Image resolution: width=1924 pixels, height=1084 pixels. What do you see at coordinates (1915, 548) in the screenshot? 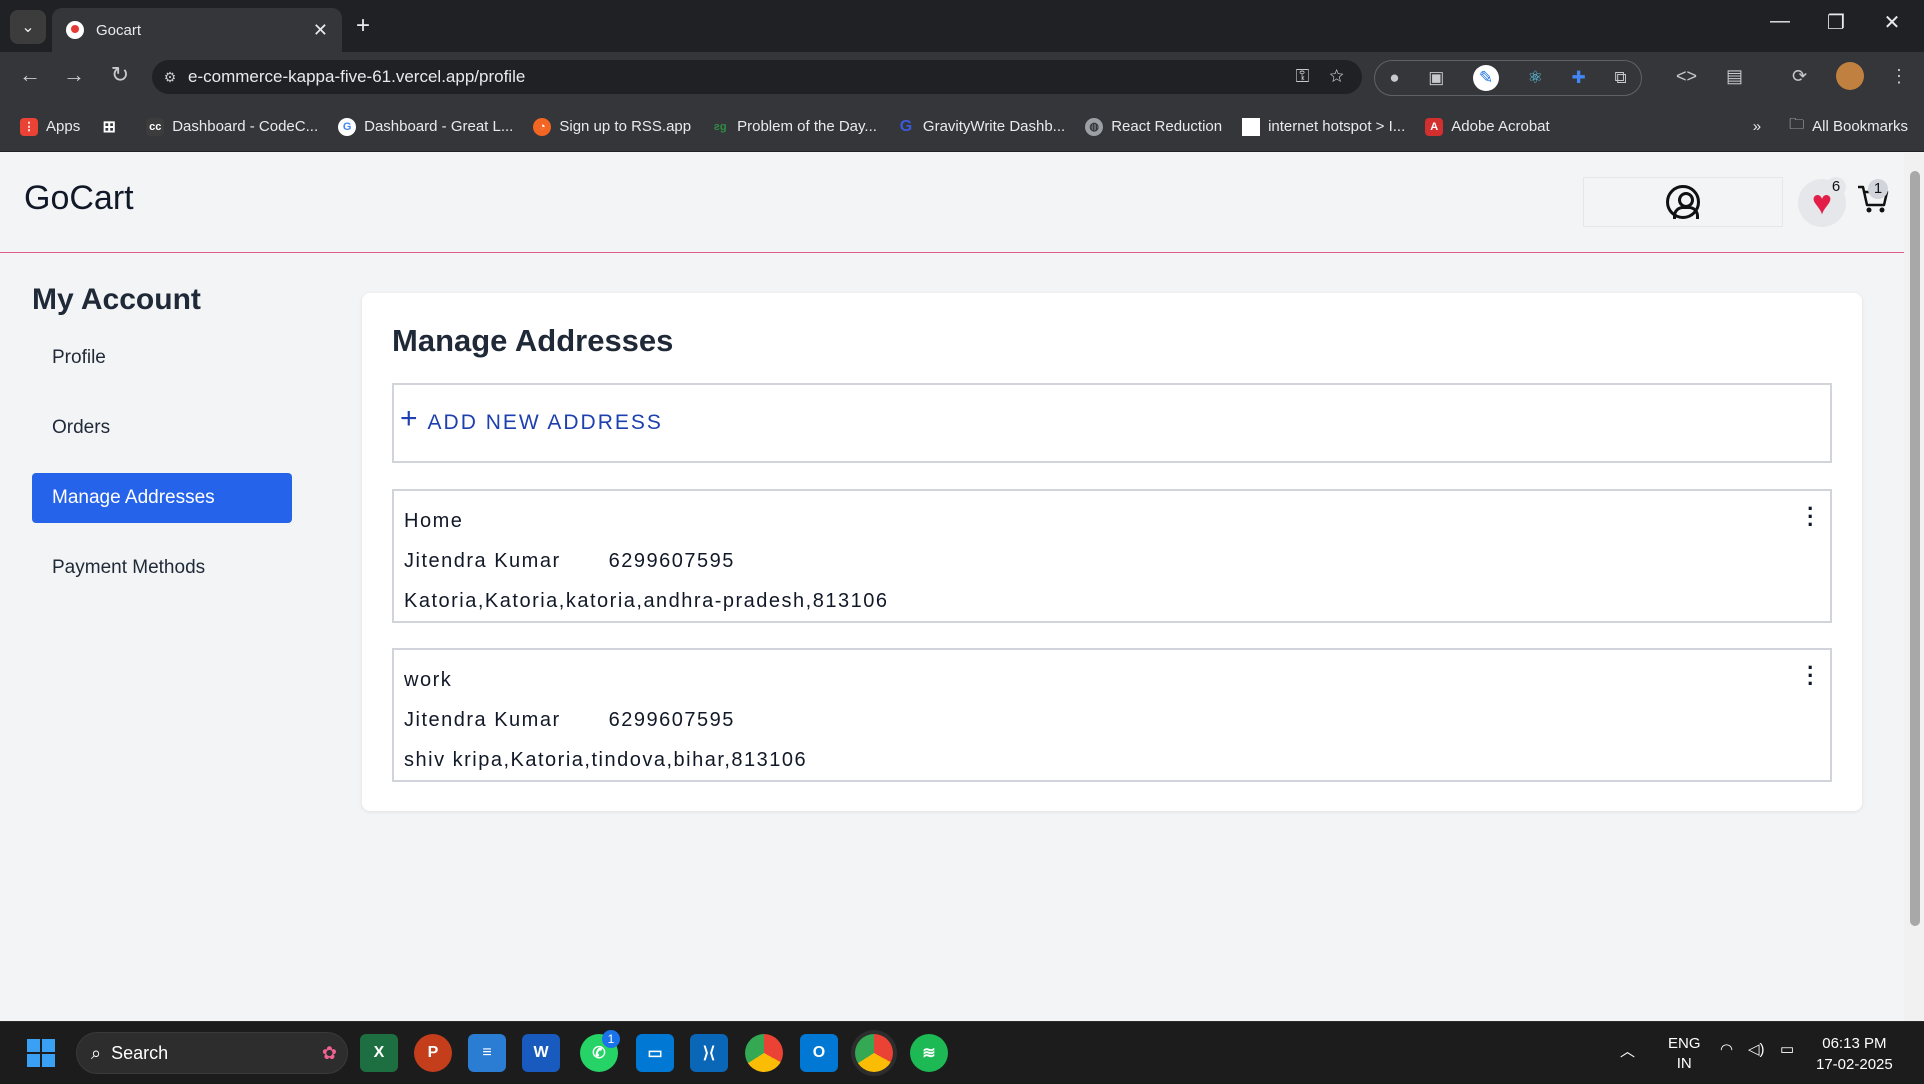
I see `scrollbar-thumb` at bounding box center [1915, 548].